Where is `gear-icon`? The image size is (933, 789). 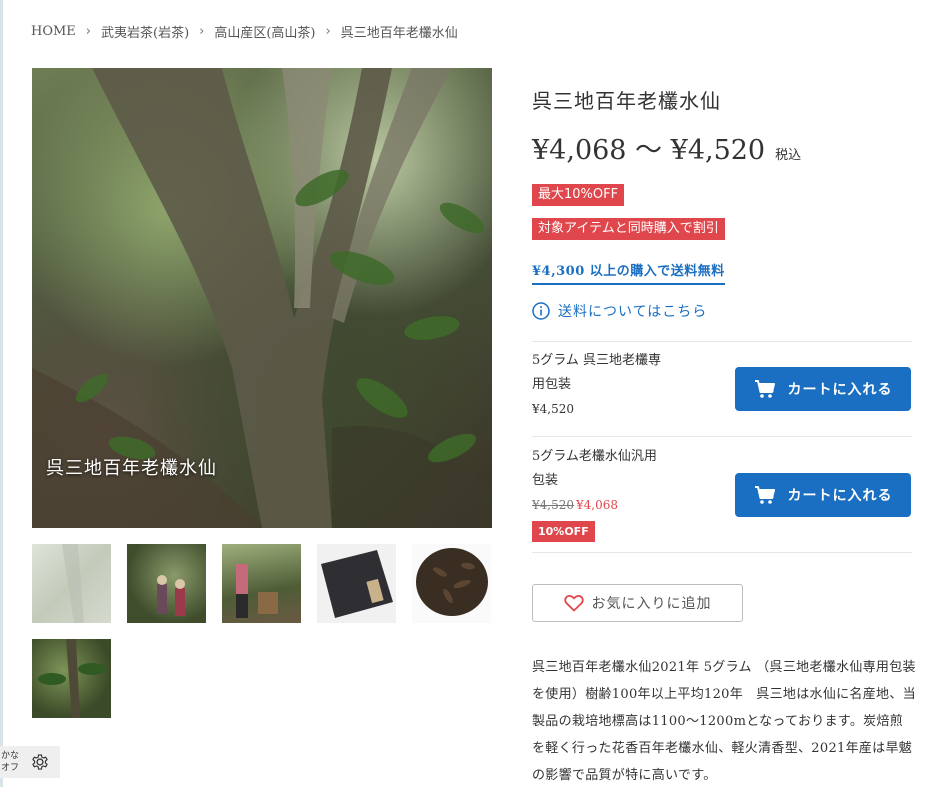
gear-icon is located at coordinates (40, 762).